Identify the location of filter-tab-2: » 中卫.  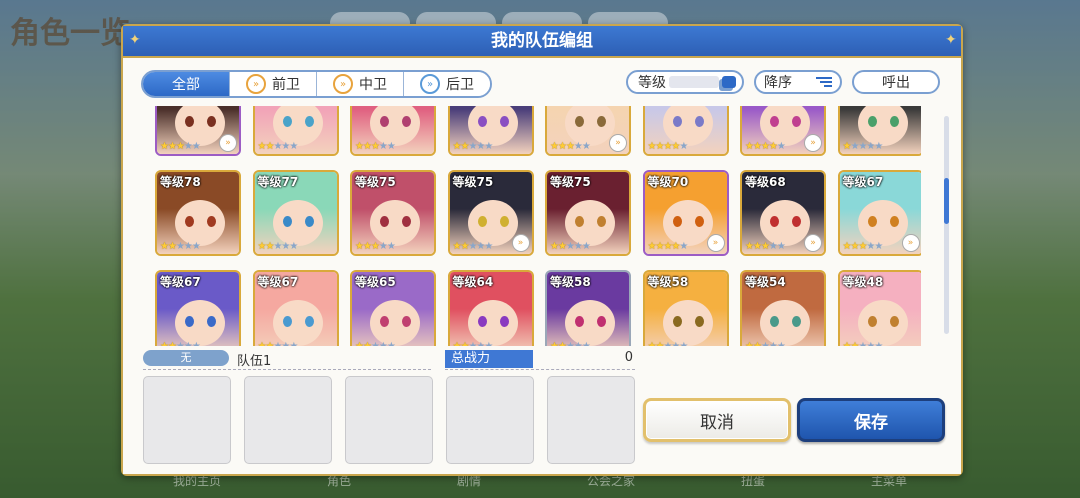
(360, 84).